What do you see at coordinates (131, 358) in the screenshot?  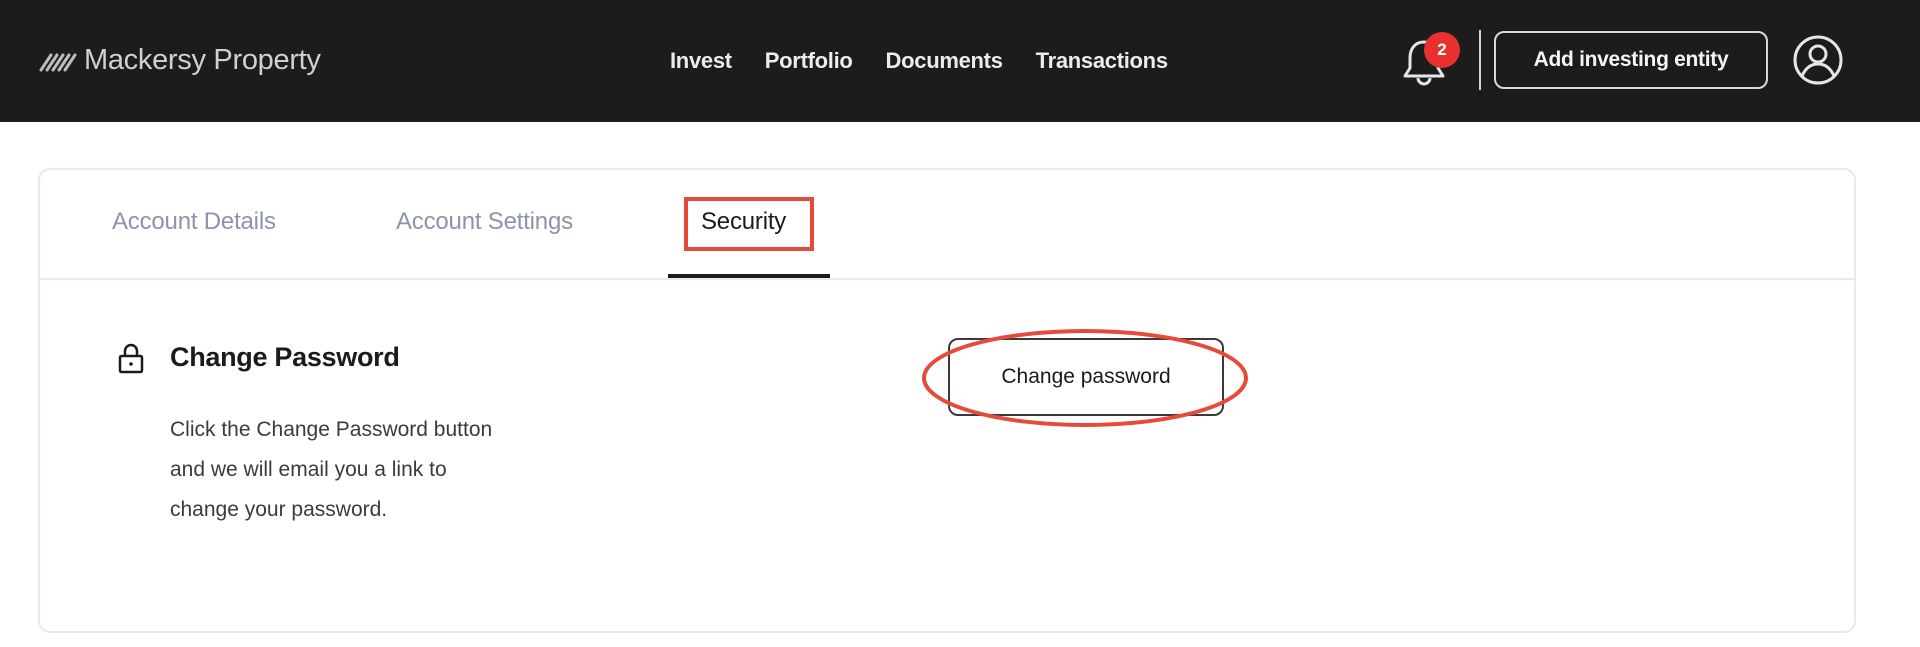 I see `lock-icon` at bounding box center [131, 358].